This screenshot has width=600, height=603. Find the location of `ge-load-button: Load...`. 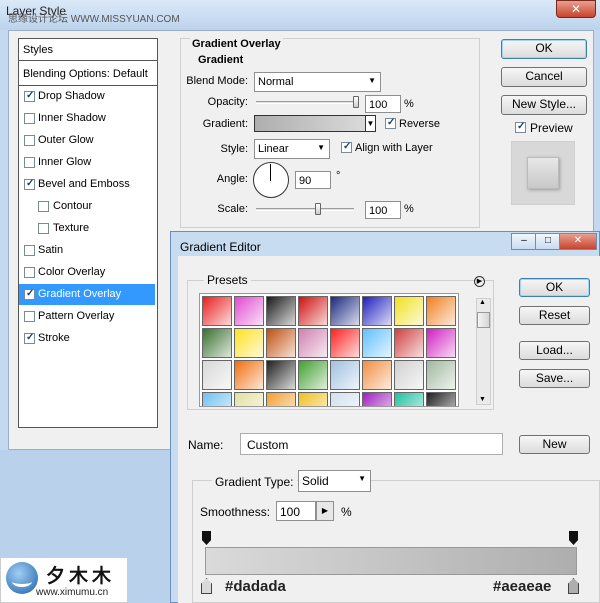

ge-load-button: Load... is located at coordinates (554, 350).